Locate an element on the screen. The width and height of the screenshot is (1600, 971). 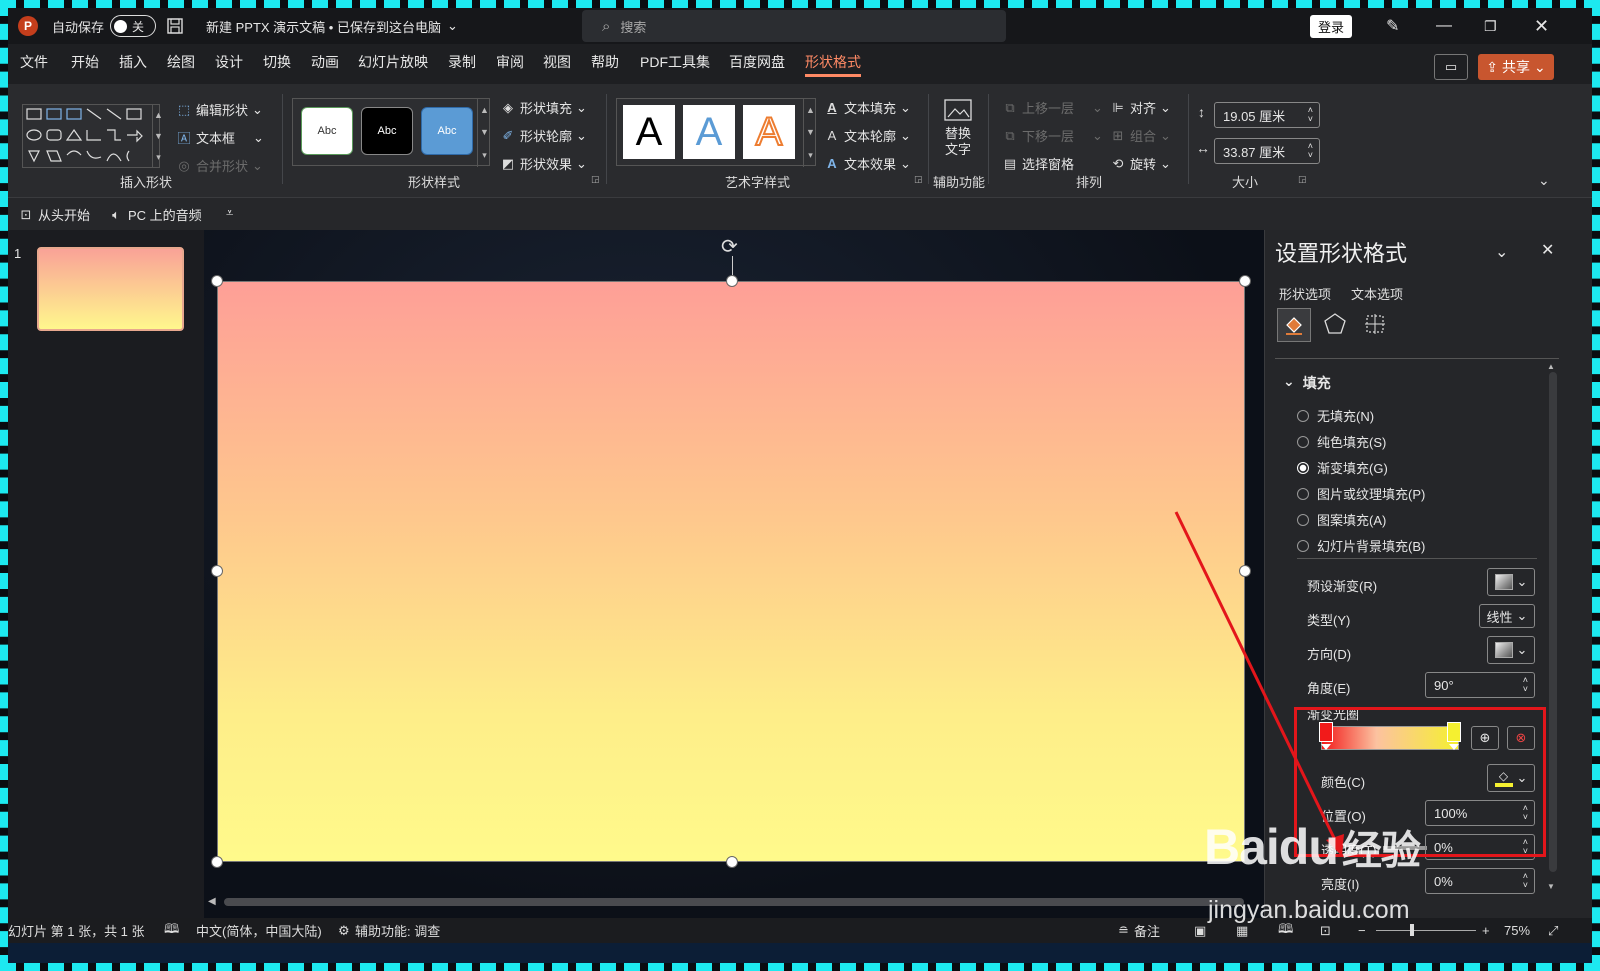
watermark-brand-cn: 经验 is located at coordinates (1381, 851).